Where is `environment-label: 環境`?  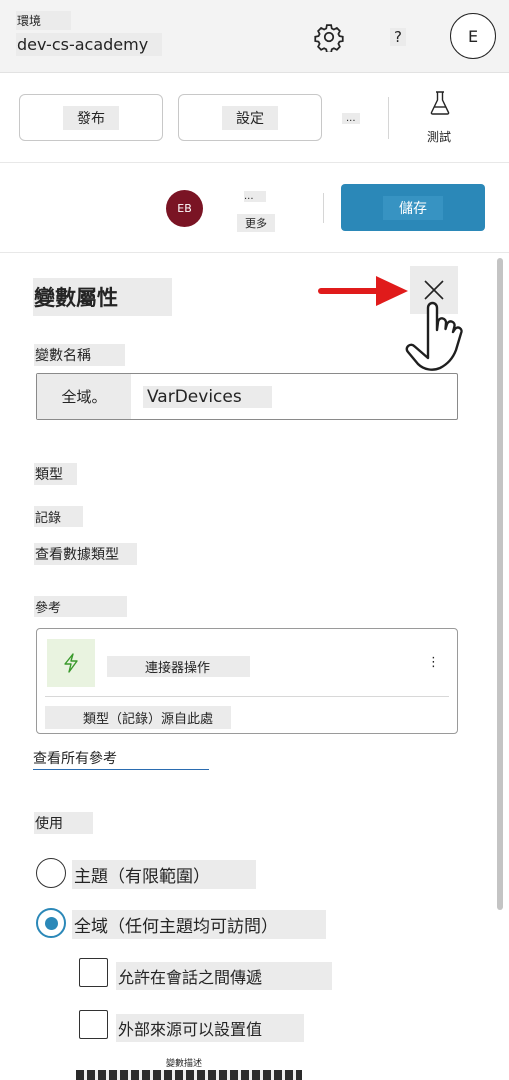
environment-label: 環境 is located at coordinates (44, 20).